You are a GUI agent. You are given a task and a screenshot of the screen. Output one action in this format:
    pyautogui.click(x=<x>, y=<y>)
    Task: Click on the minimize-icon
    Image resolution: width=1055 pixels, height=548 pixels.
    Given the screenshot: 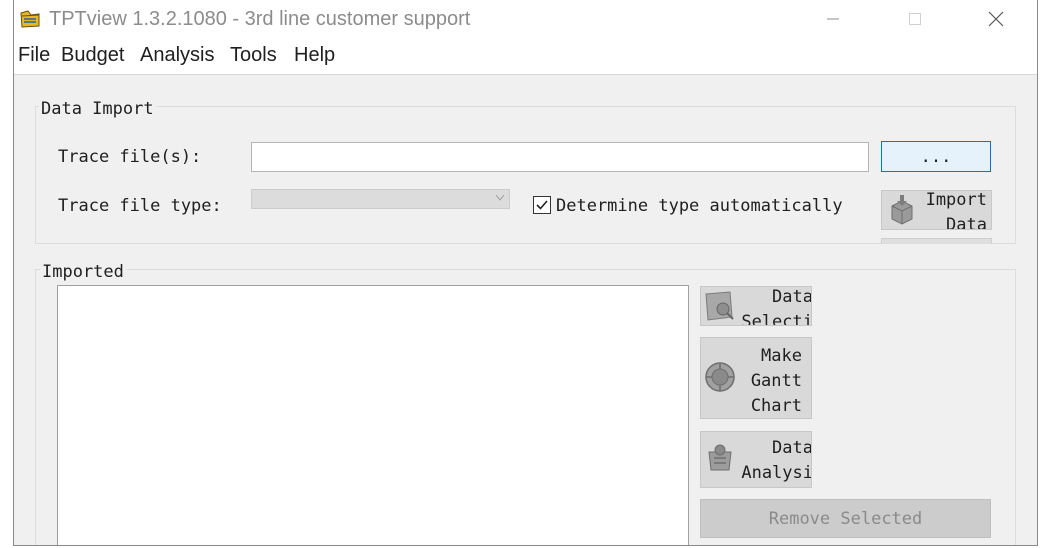 What is the action you would take?
    pyautogui.click(x=833, y=19)
    